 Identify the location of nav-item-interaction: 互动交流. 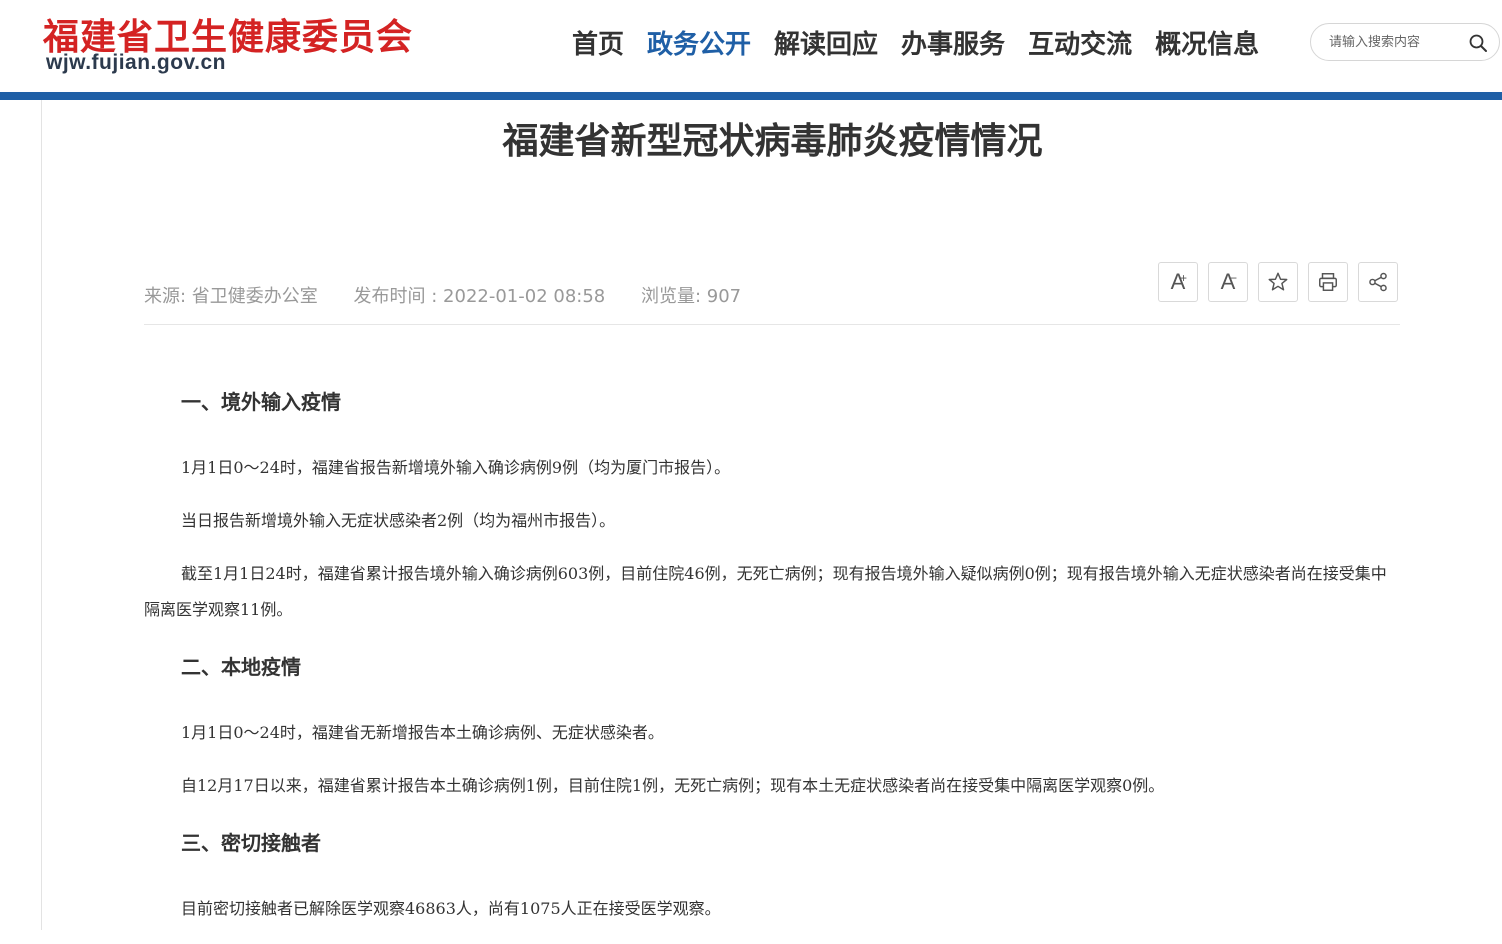
(1080, 42).